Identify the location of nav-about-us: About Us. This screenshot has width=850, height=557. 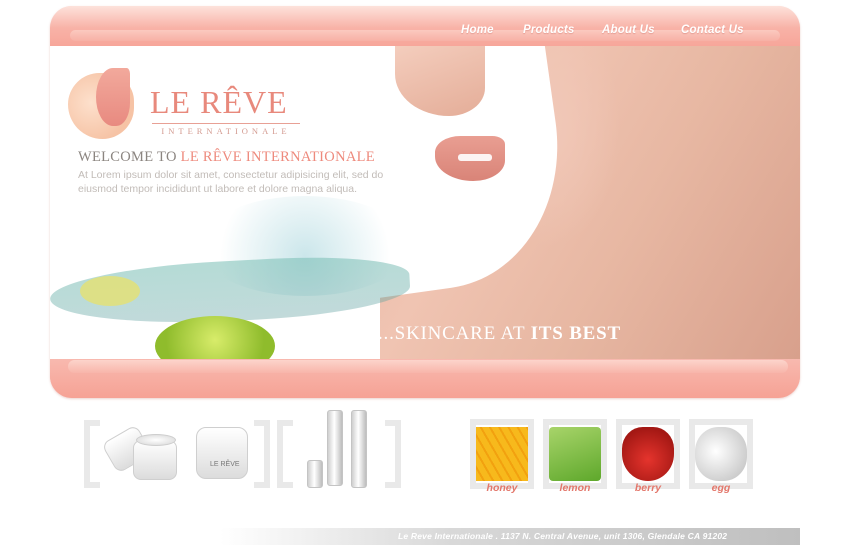
(628, 33).